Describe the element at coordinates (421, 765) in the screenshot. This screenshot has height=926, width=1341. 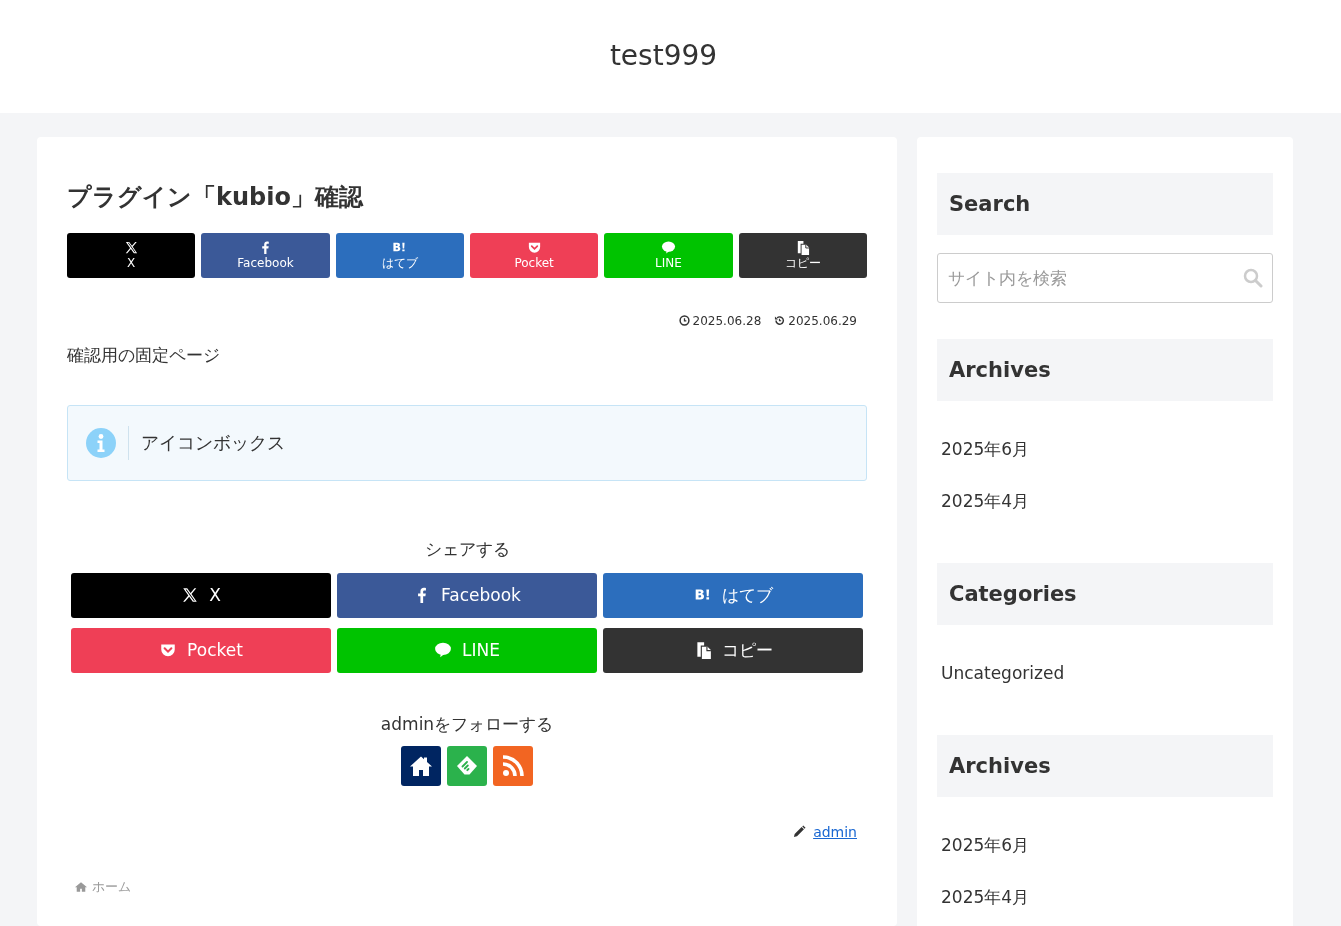
I see `home-follow-button` at that location.